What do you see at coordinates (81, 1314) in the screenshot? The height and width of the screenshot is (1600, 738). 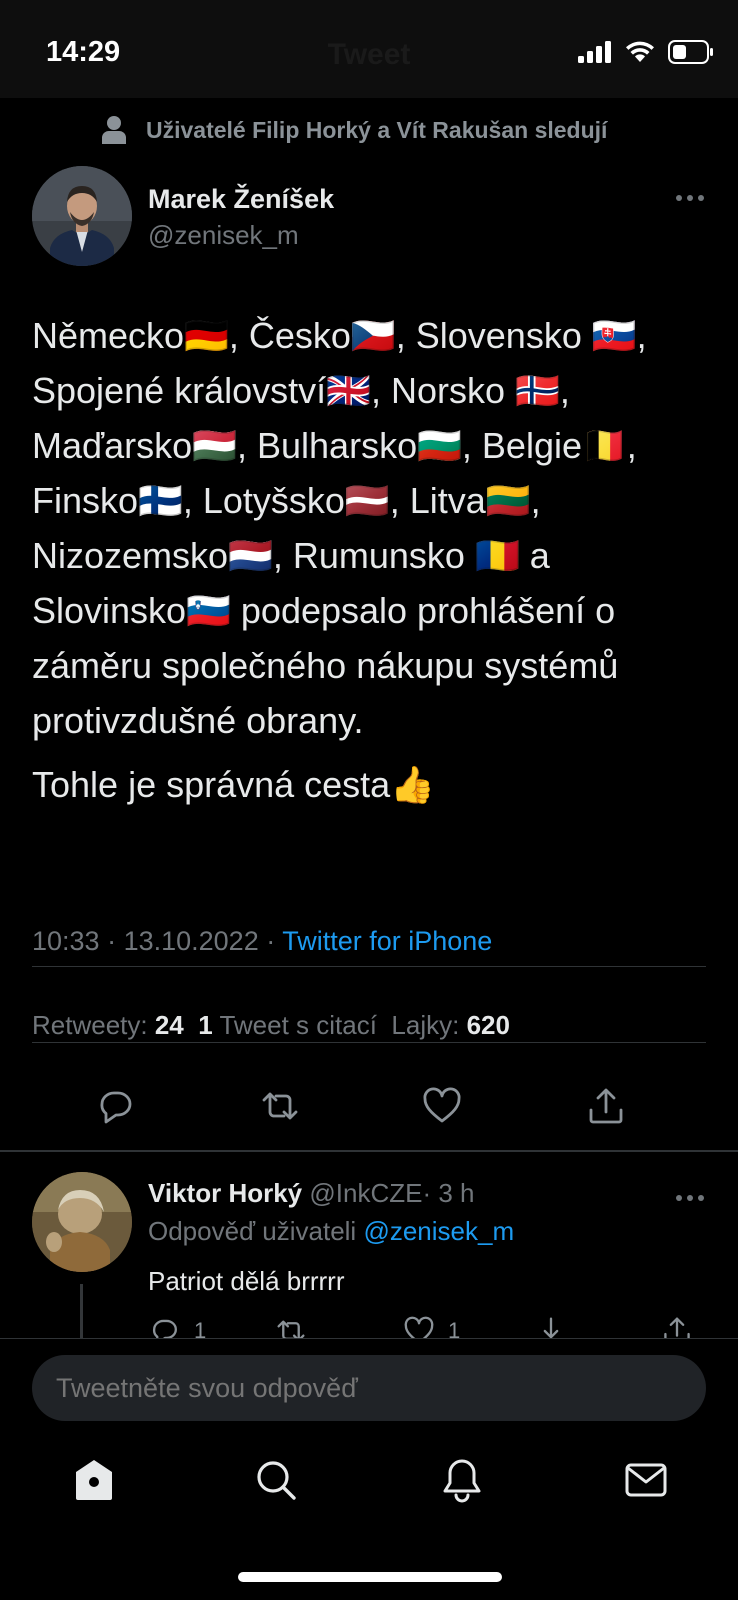 I see `thread-line` at bounding box center [81, 1314].